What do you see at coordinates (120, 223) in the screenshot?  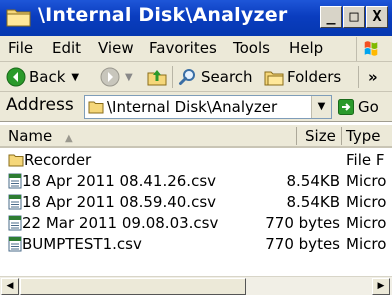 I see `item-name-label: 22 Mar 2011 09.08.03.csv` at bounding box center [120, 223].